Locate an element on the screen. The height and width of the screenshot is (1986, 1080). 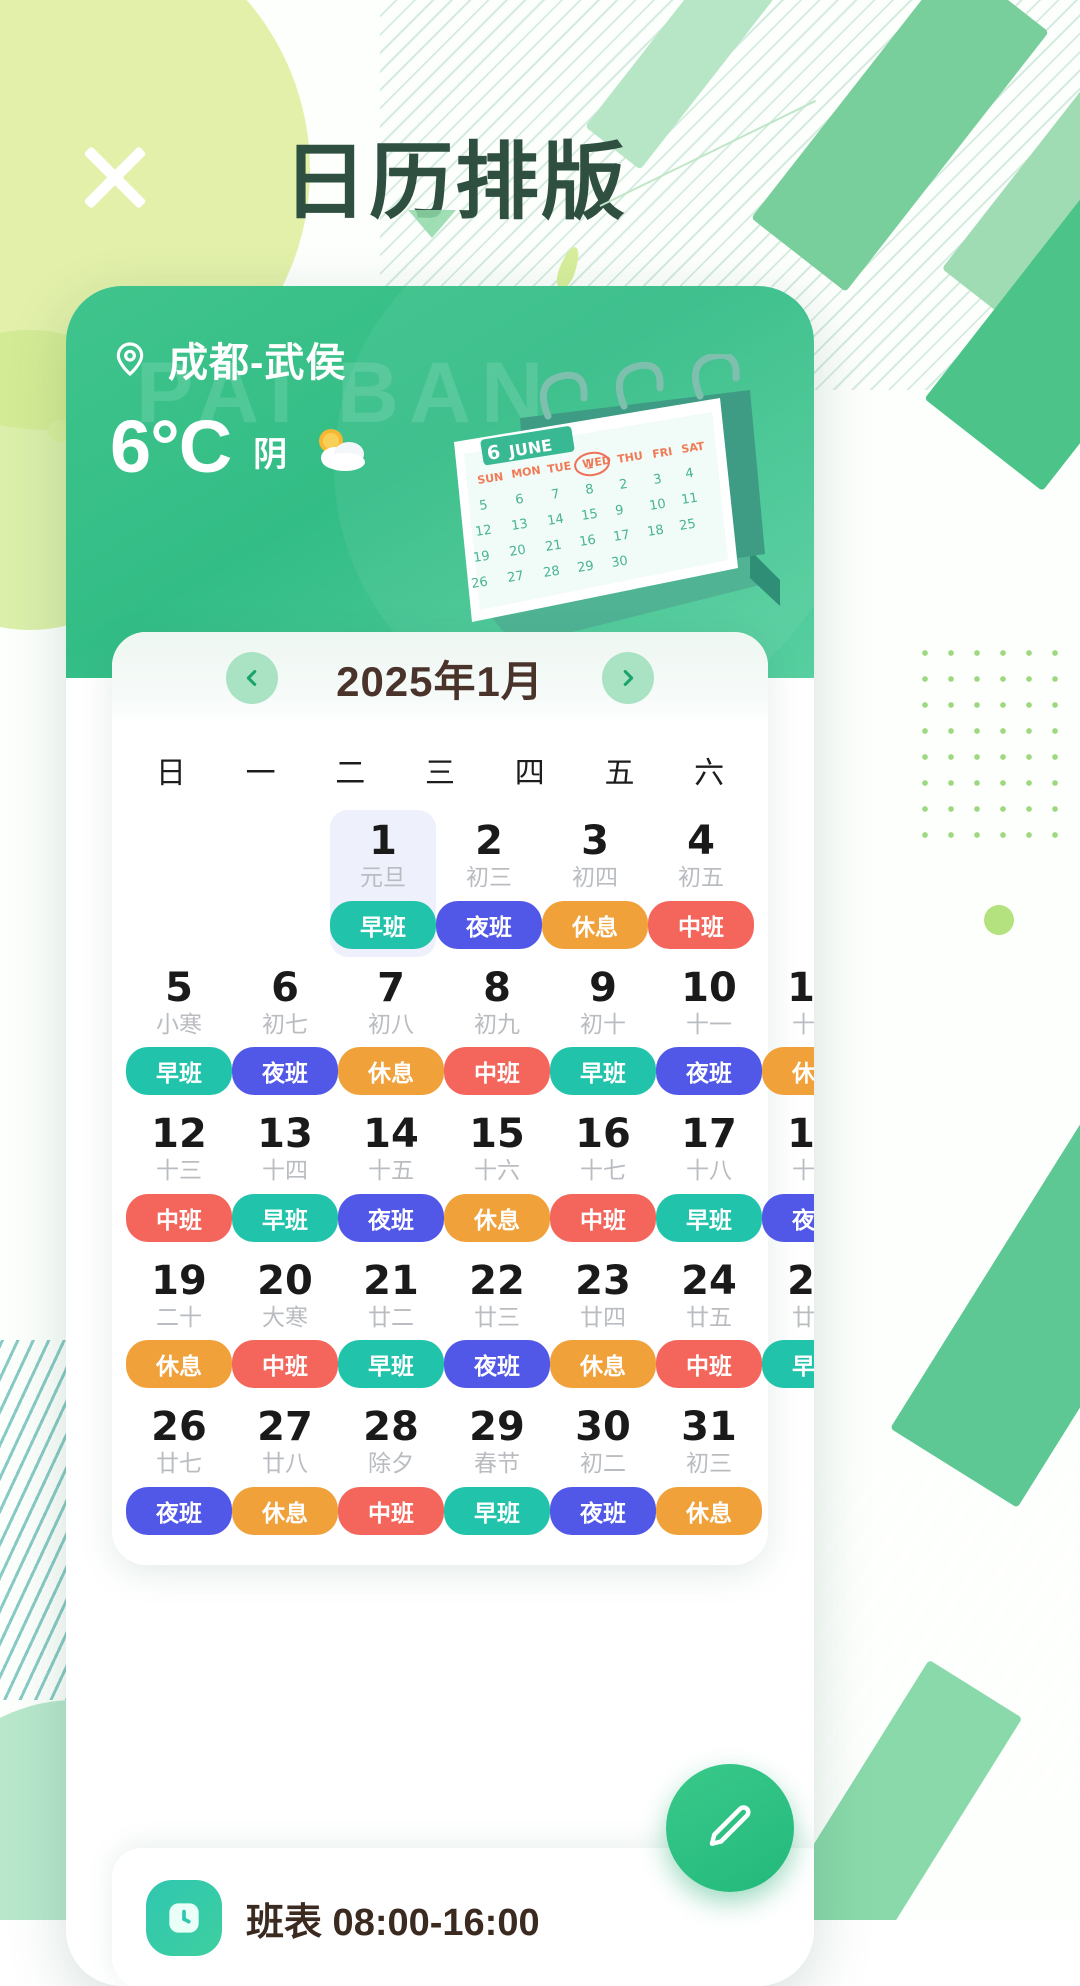
weekday-label-4: 四 is located at coordinates (529, 773).